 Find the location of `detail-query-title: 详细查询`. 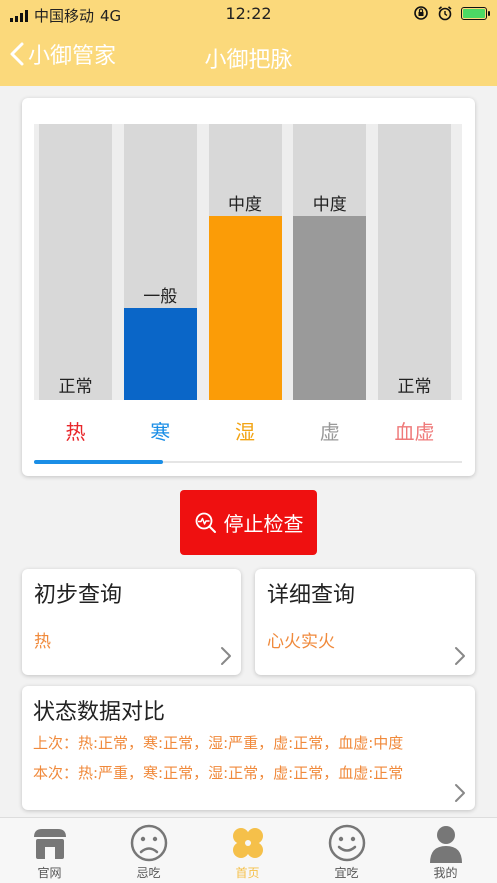

detail-query-title: 详细查询 is located at coordinates (311, 595).